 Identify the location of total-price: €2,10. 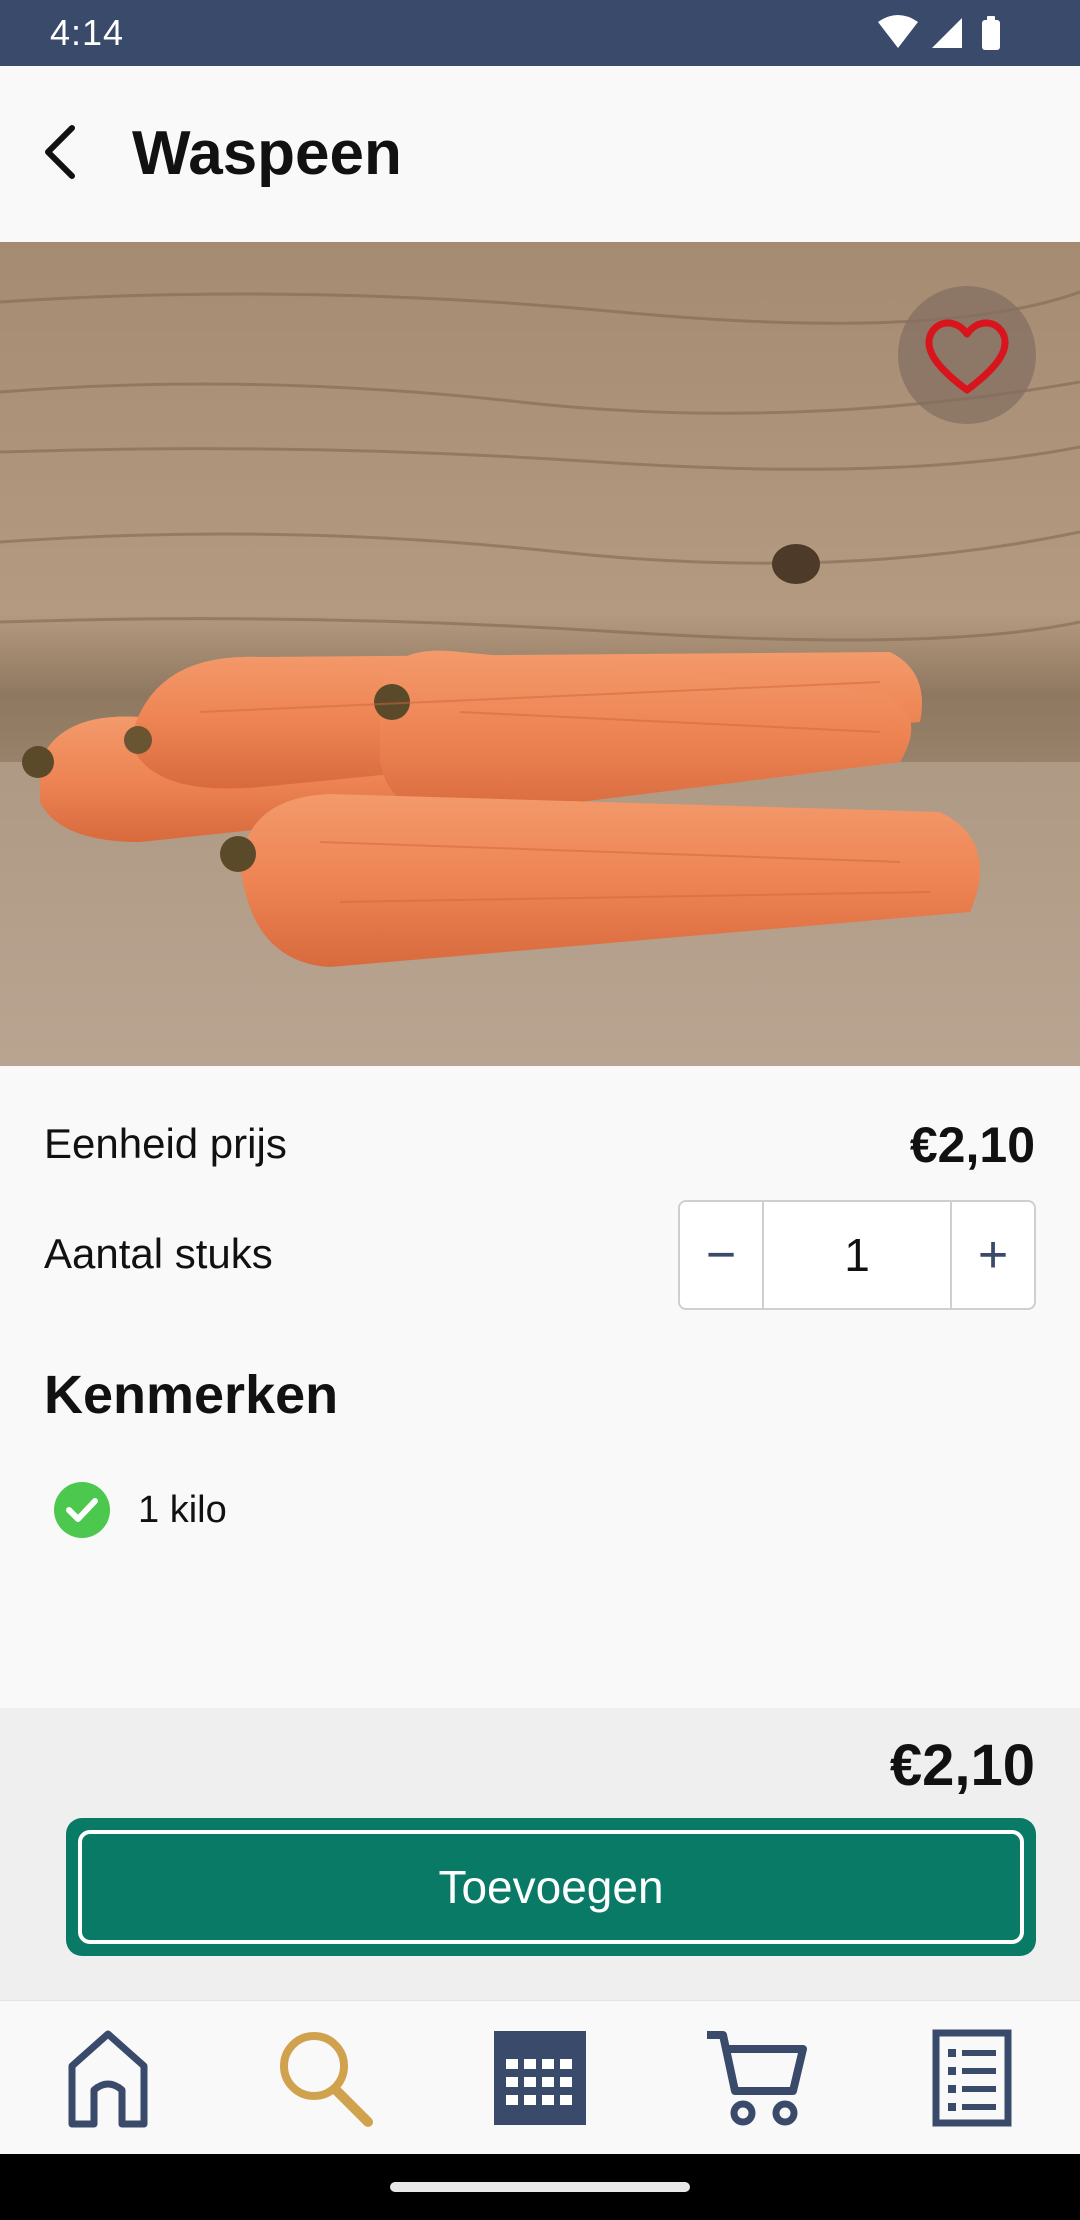
(962, 1765).